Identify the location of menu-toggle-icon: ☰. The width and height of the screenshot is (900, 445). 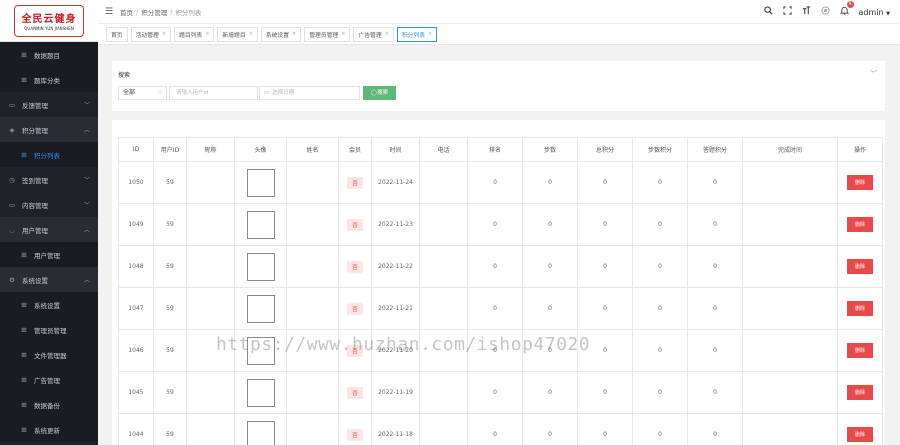
(109, 12).